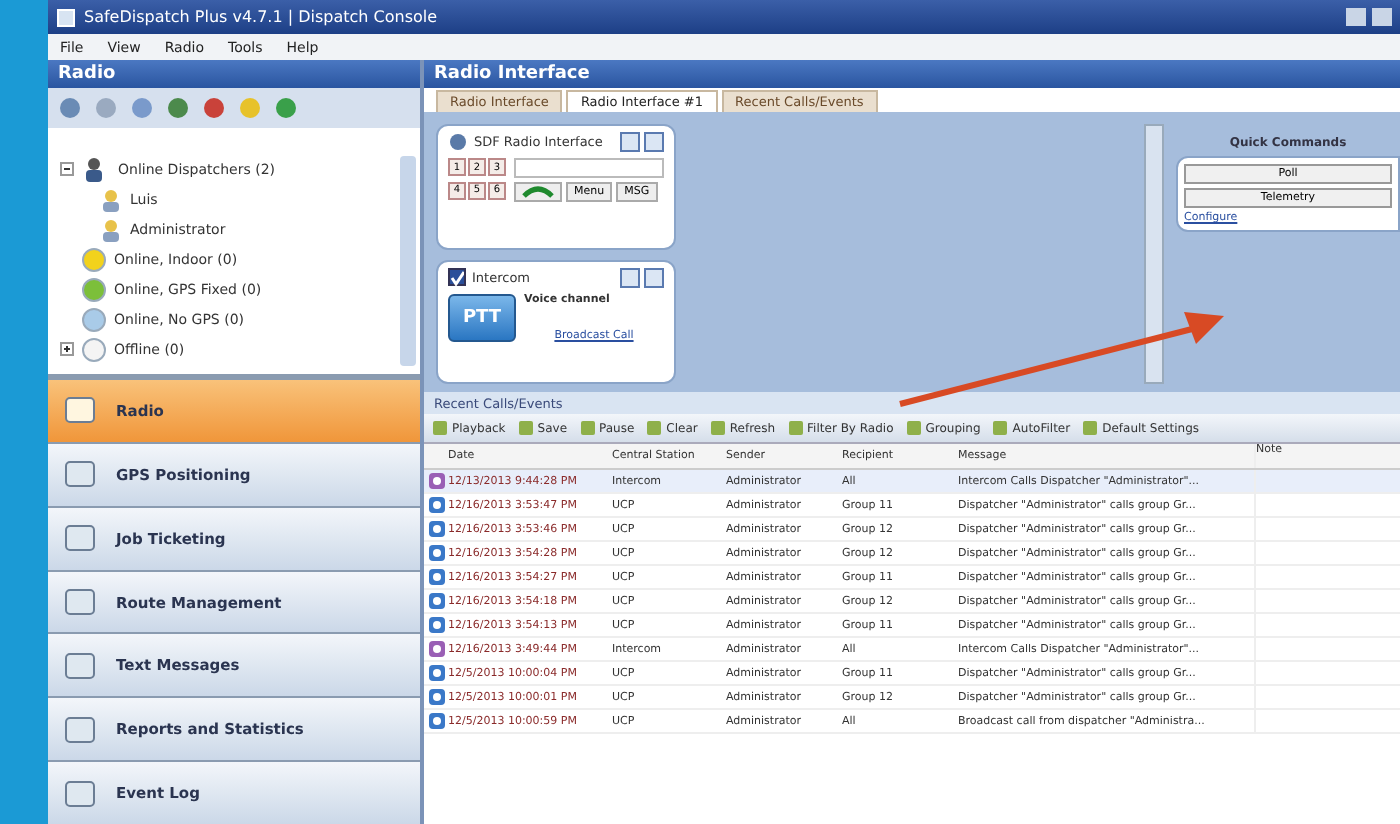  I want to click on phone-icon, so click(538, 192).